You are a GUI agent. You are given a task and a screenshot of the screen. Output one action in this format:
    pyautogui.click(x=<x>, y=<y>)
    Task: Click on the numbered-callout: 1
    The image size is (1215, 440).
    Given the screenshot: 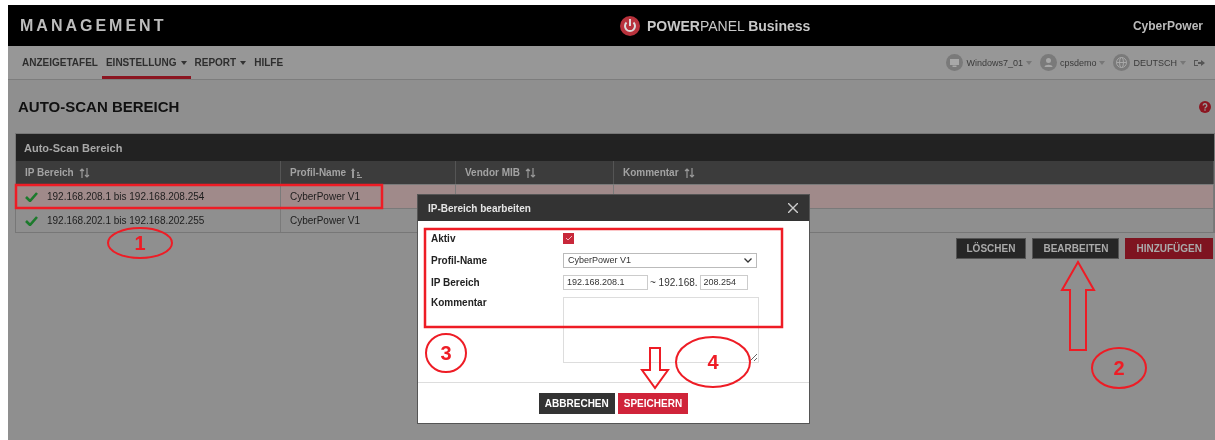 What is the action you would take?
    pyautogui.click(x=140, y=243)
    